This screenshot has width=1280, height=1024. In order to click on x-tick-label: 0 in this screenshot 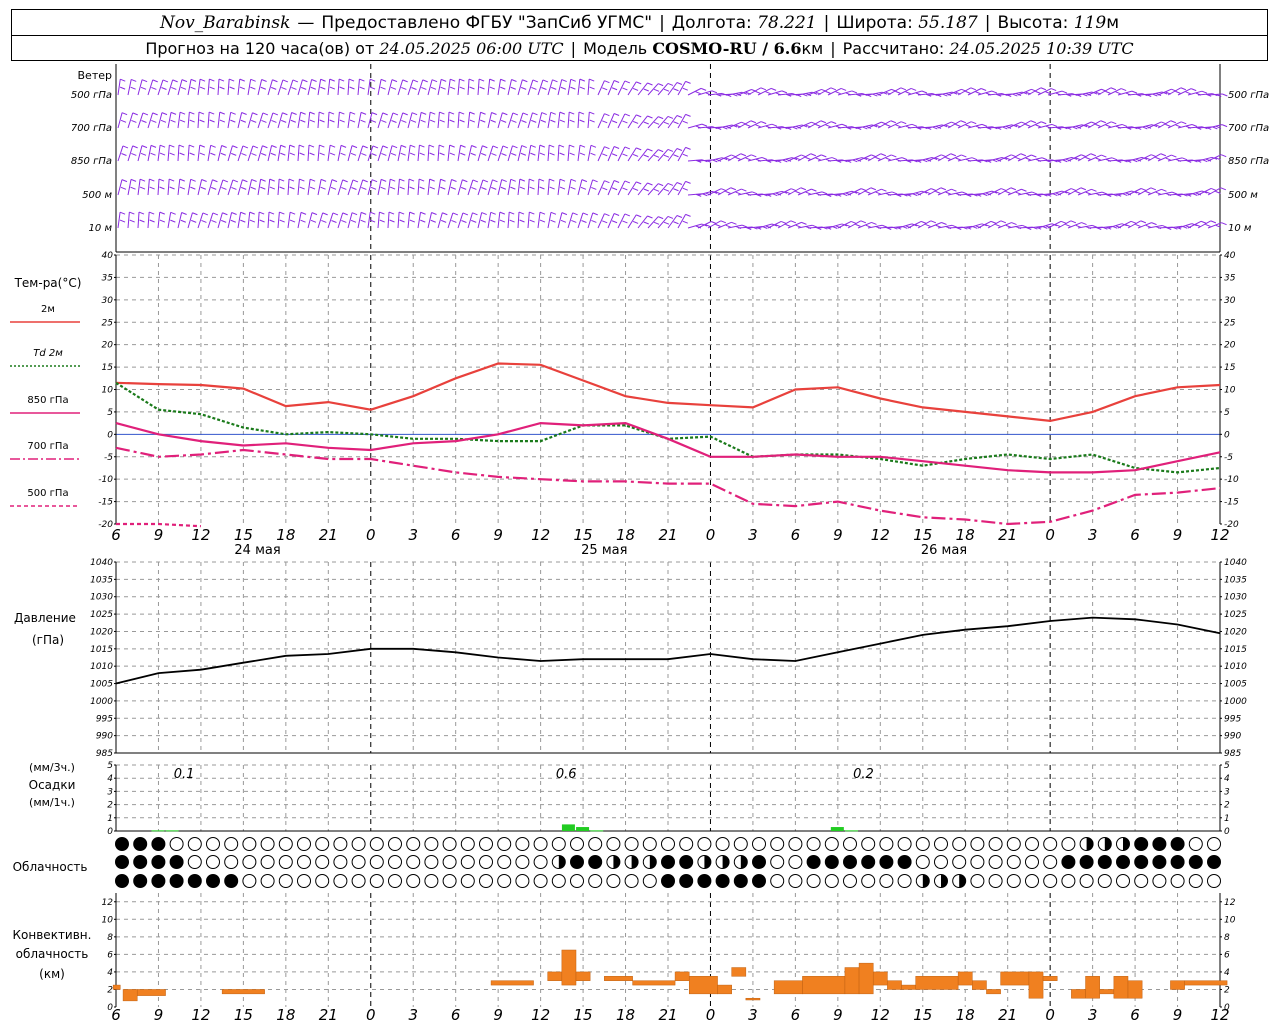, I will do `click(371, 535)`.